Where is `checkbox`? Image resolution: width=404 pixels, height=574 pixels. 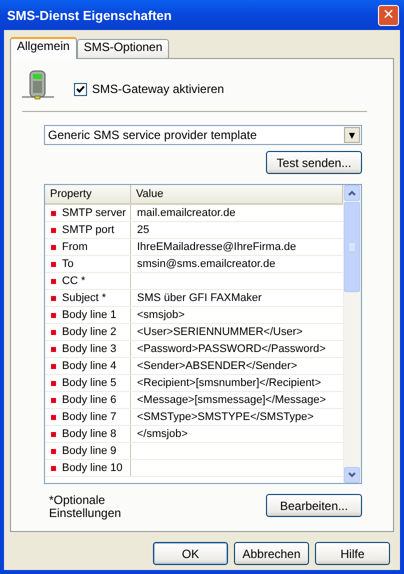
checkbox is located at coordinates (80, 89).